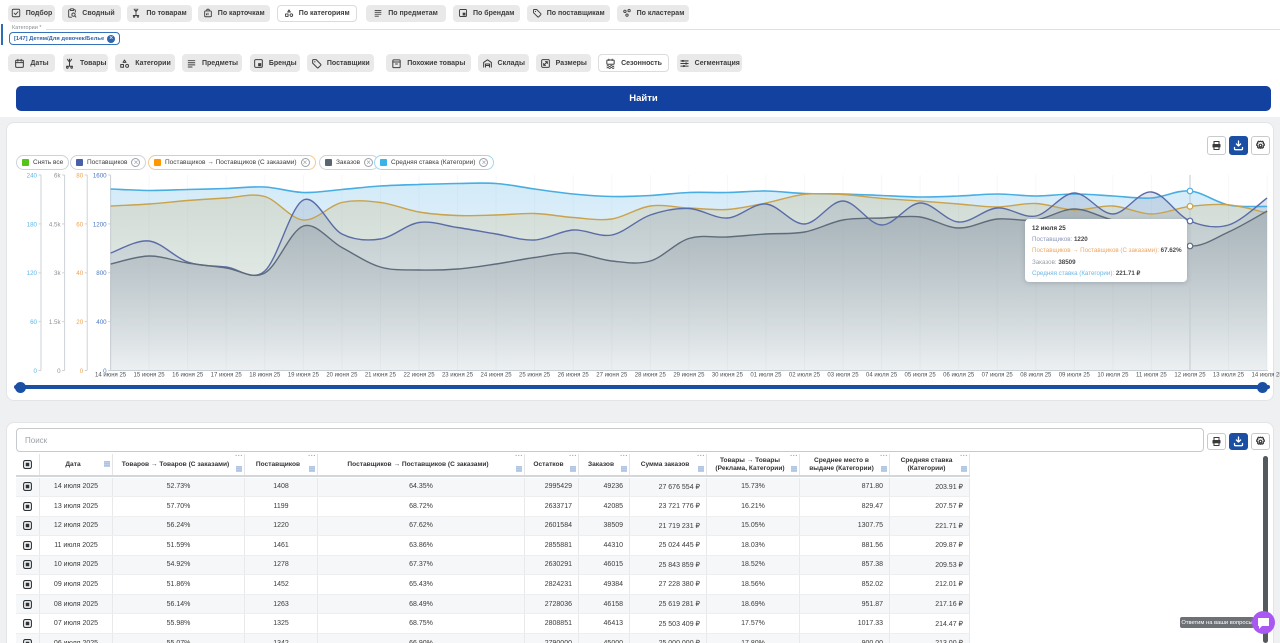  I want to click on svg-text: 17 июня 25, so click(227, 376).